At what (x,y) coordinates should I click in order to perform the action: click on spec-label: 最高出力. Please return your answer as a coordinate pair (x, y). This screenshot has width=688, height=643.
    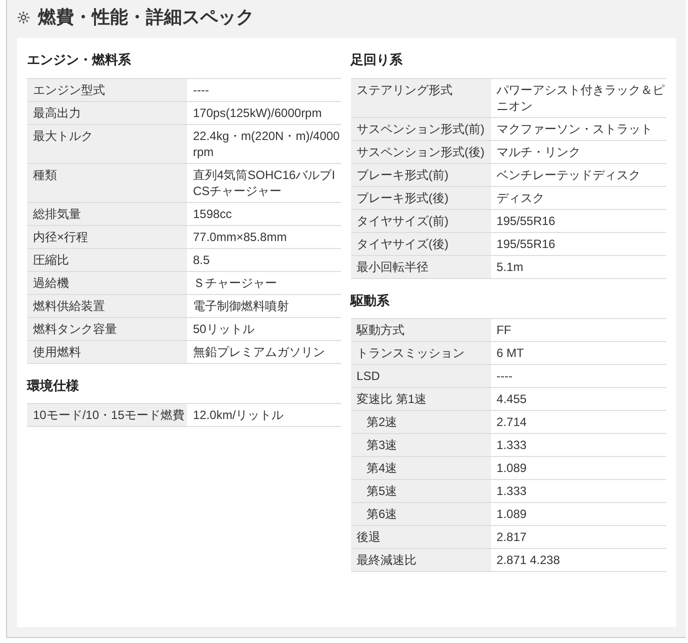
    Looking at the image, I should click on (107, 112).